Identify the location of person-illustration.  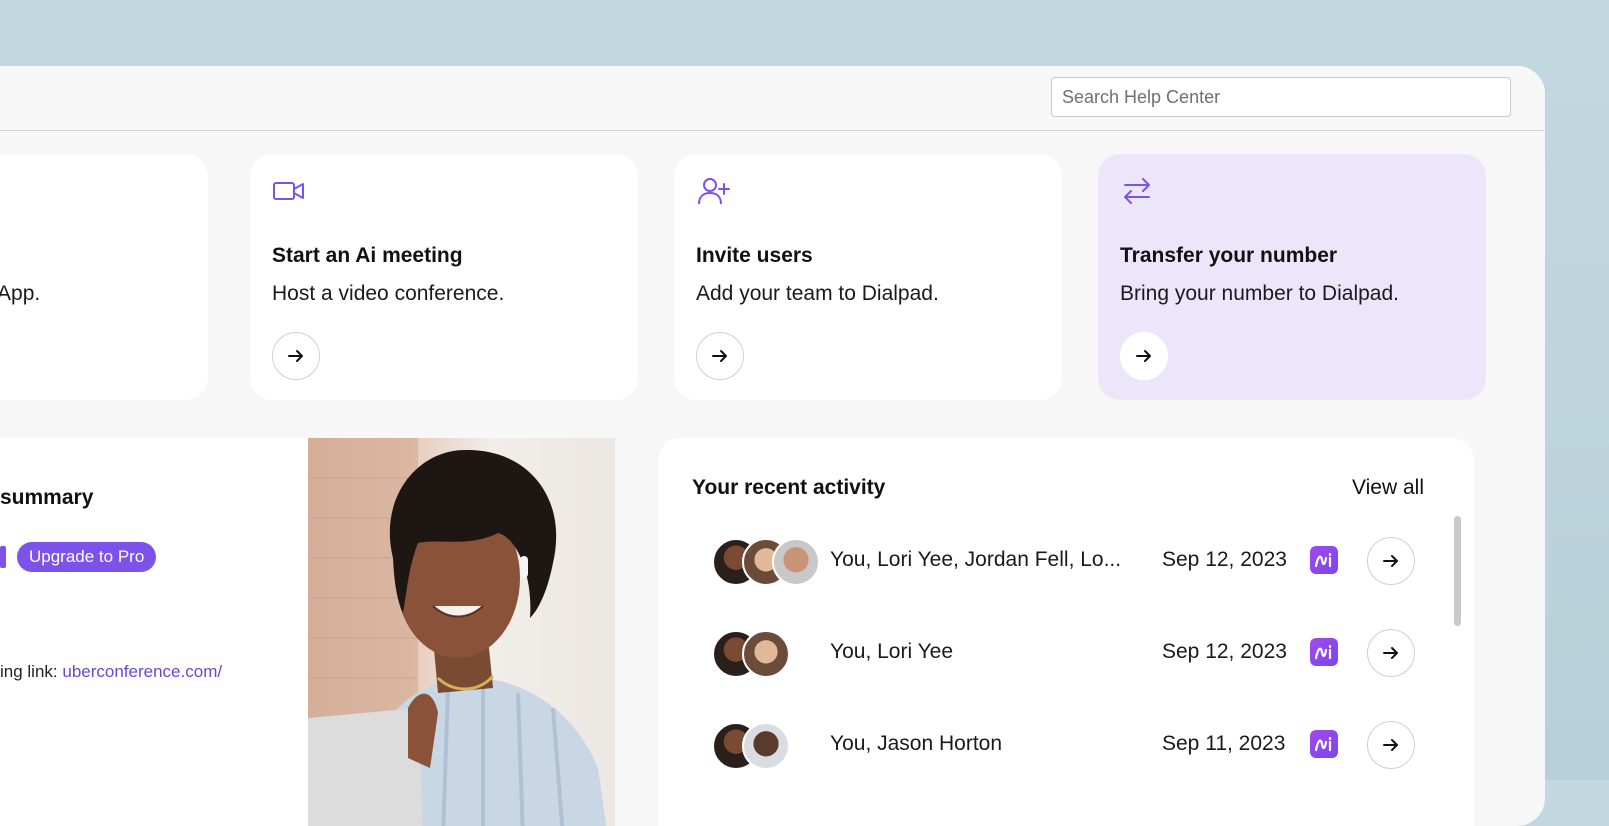
(457, 632).